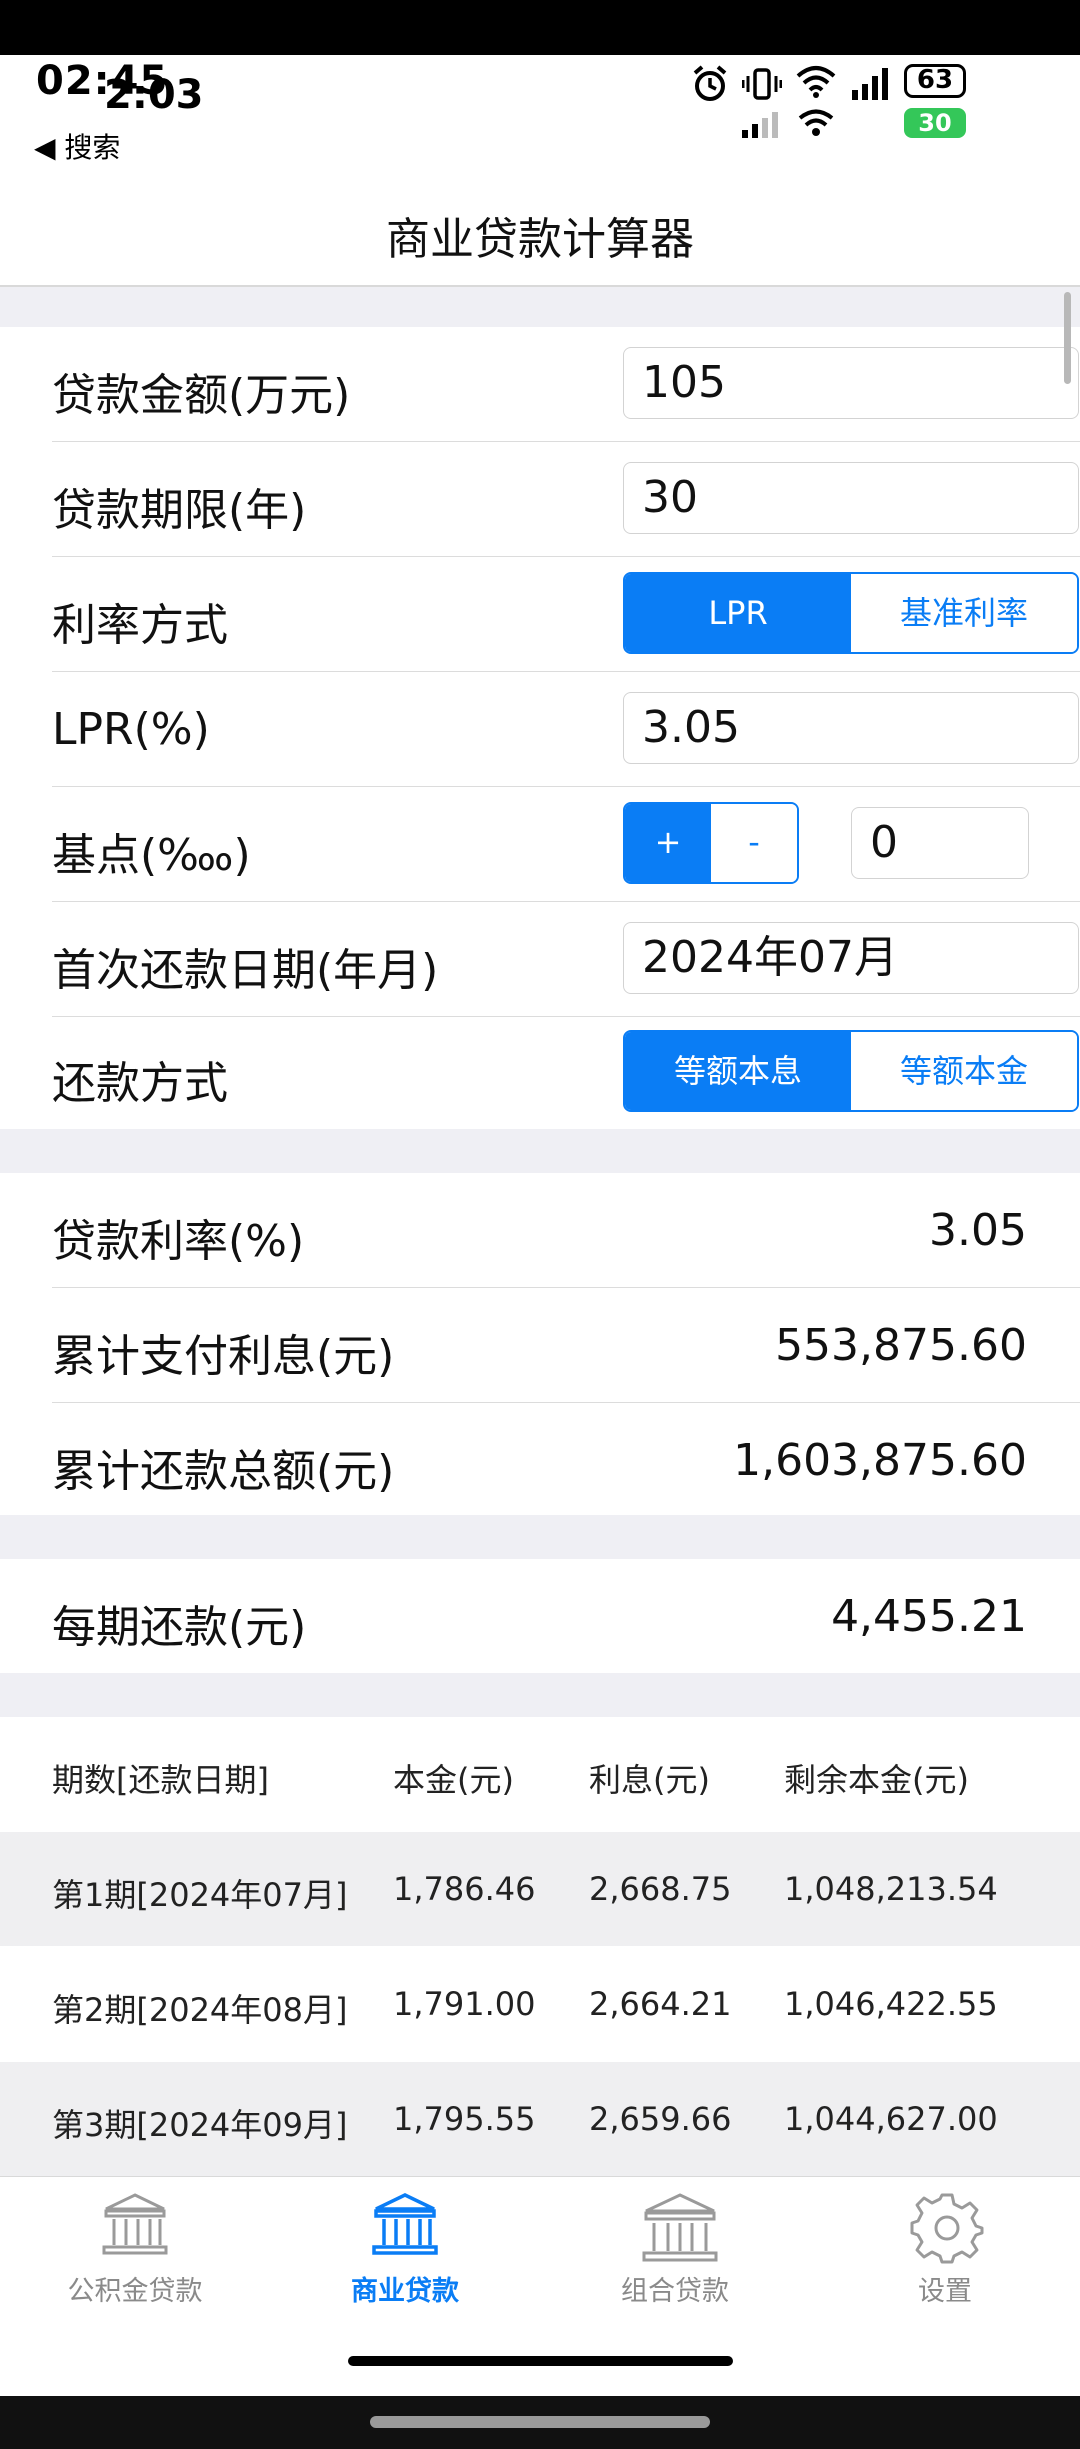 The image size is (1080, 2449). I want to click on table-cell-interest: 2,659.66, so click(660, 2119).